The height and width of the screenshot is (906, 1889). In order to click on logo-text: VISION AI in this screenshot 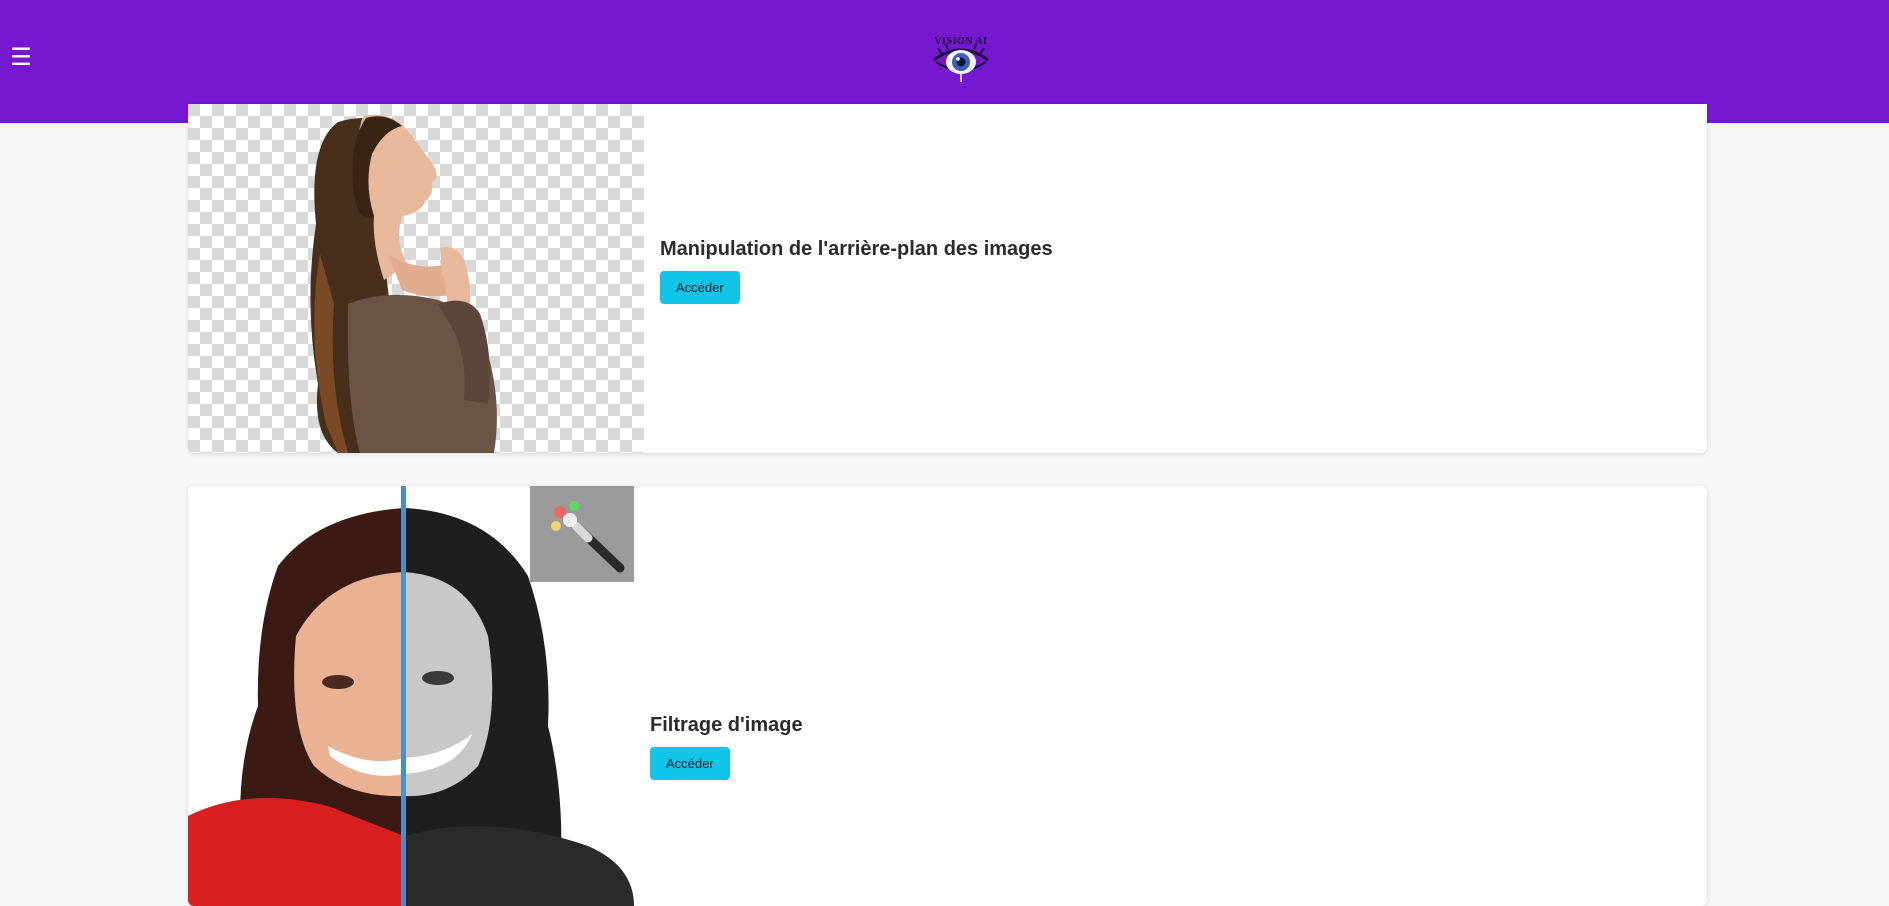, I will do `click(960, 41)`.